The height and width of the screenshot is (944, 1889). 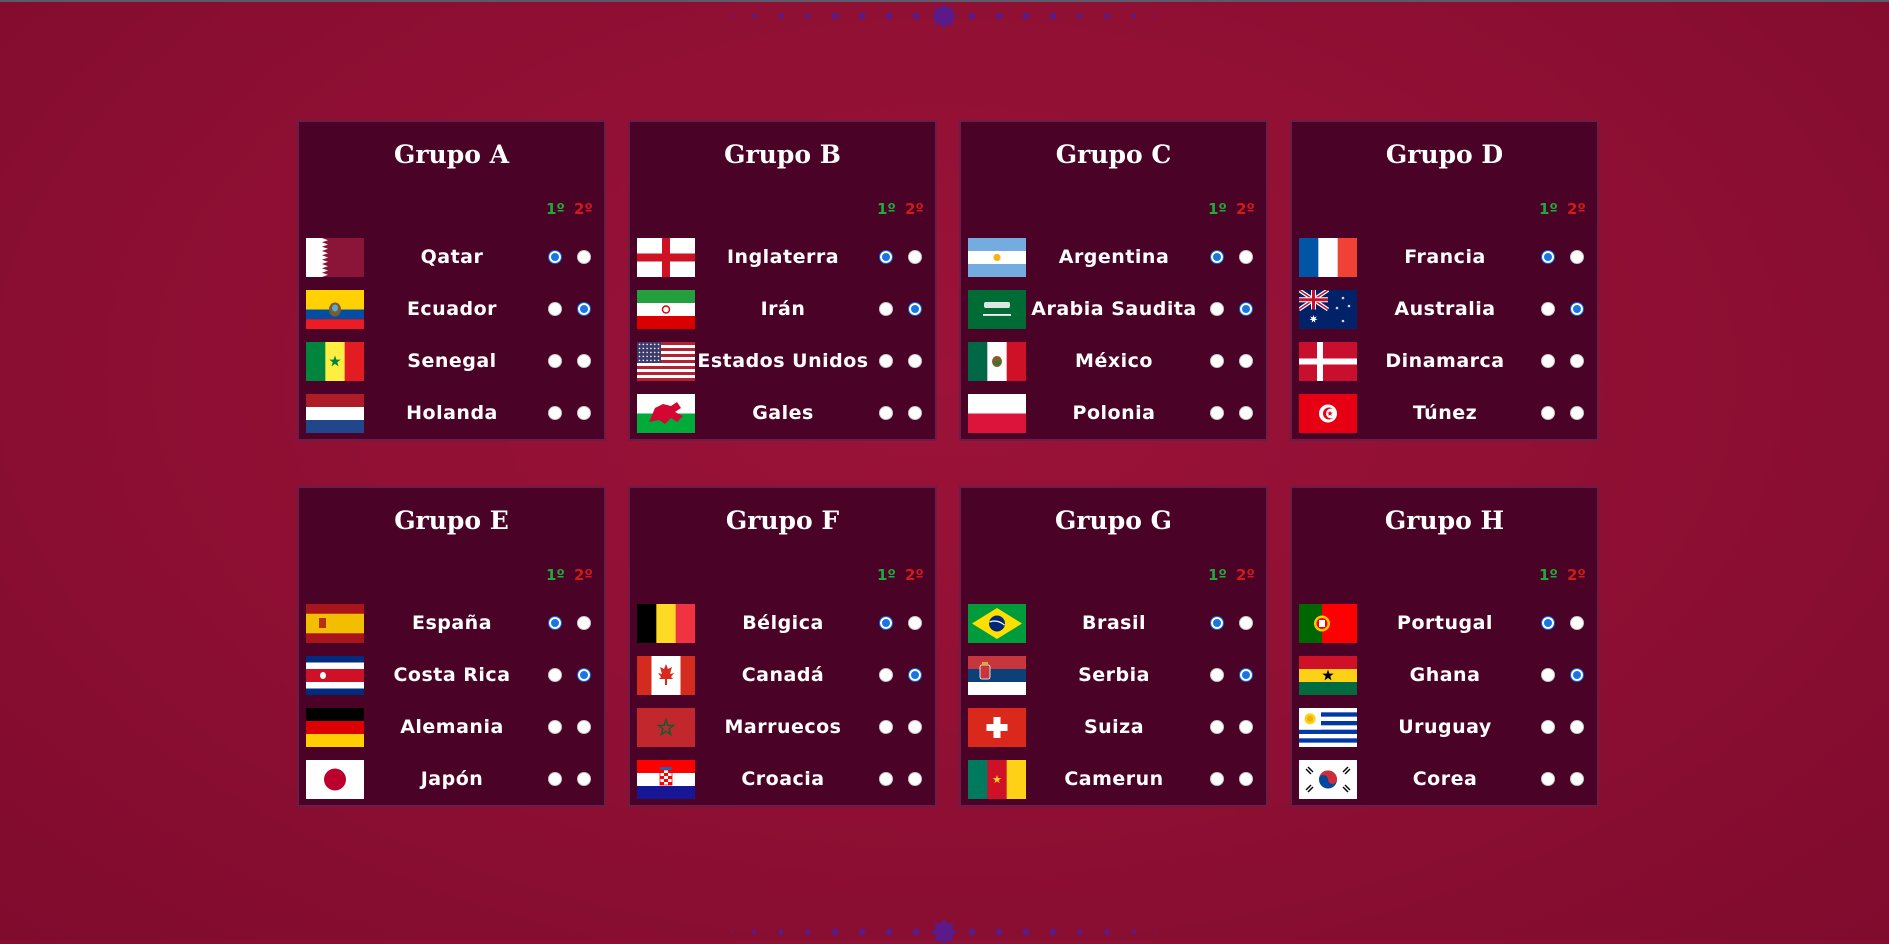 I want to click on team-row: Serbia, so click(x=1113, y=676).